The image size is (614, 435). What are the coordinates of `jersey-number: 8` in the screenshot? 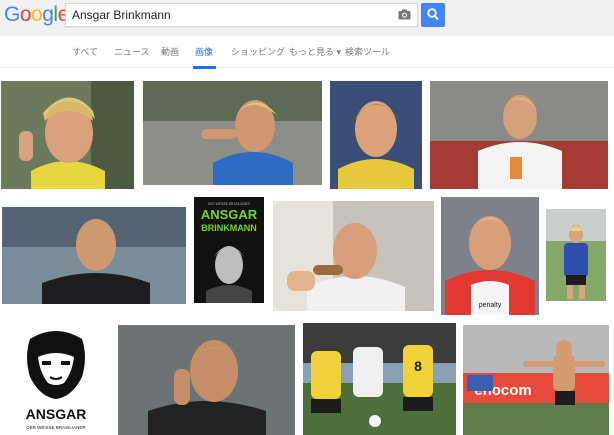 It's located at (418, 366).